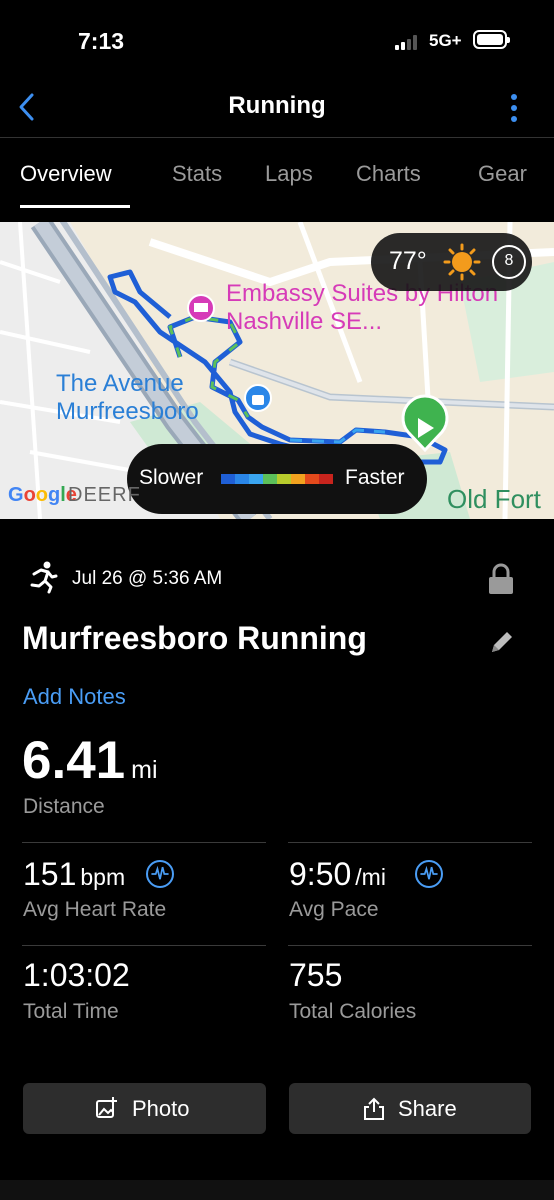 The image size is (554, 1200). I want to click on distance-label: Distance, so click(64, 806).